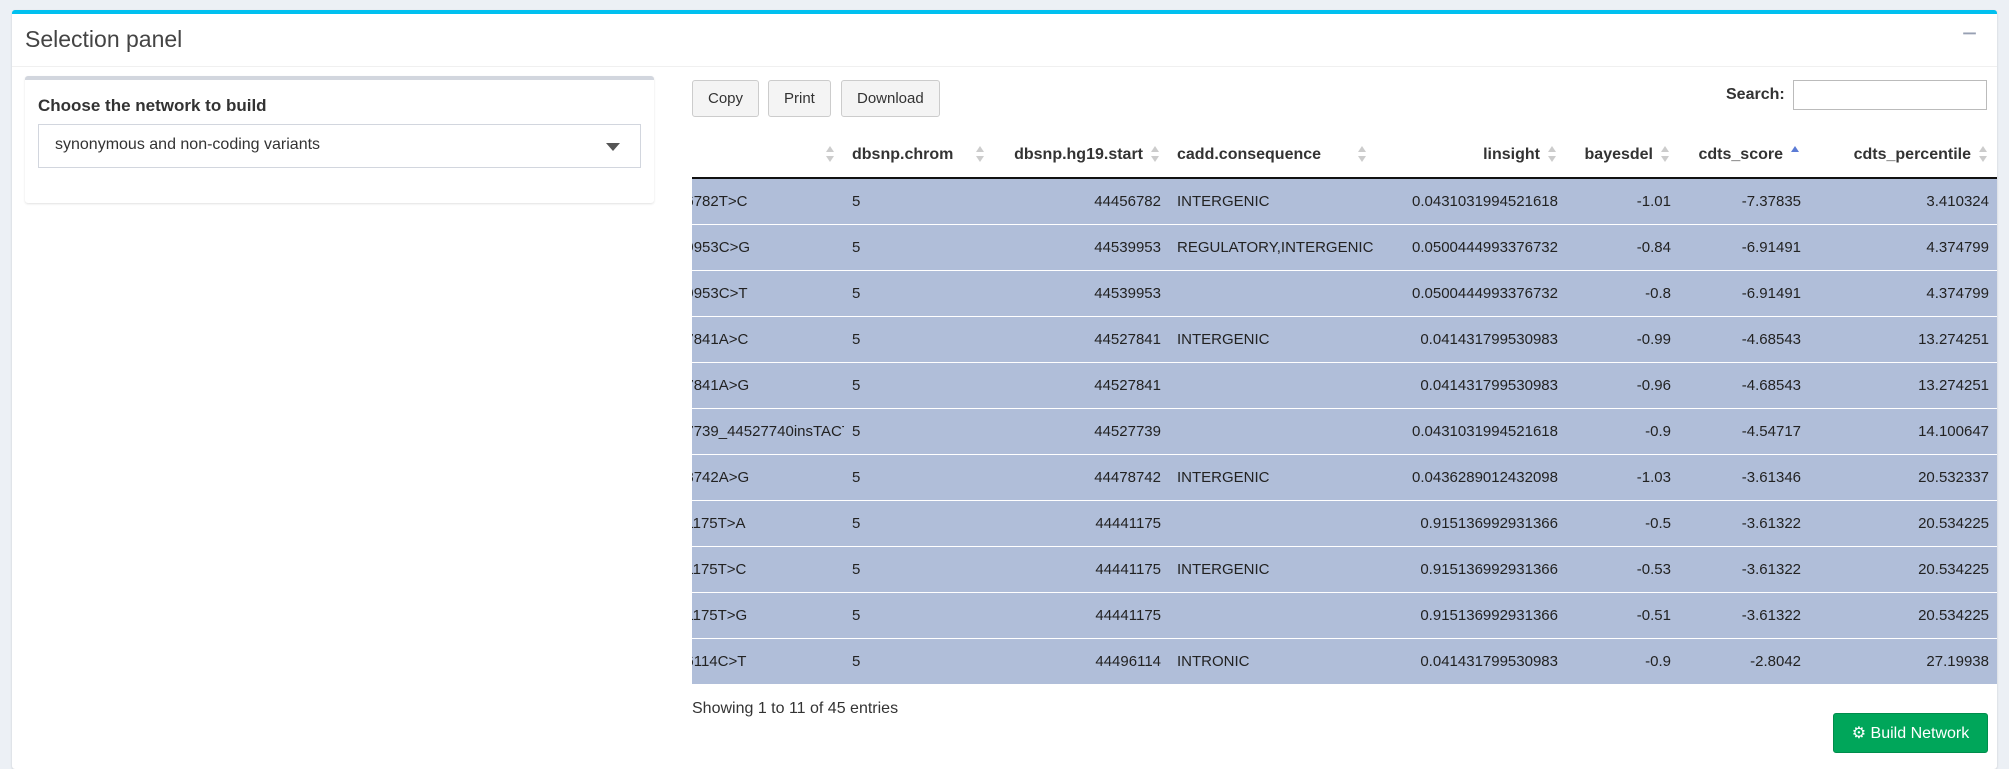 This screenshot has width=2009, height=769. I want to click on copy-button: Copy, so click(726, 98).